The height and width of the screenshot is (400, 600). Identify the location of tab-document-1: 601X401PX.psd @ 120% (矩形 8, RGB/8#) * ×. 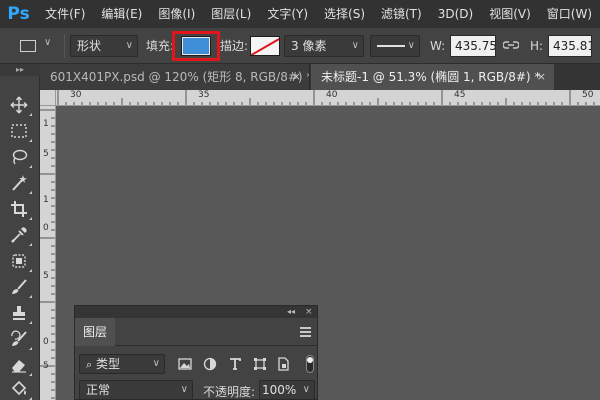
(175, 77).